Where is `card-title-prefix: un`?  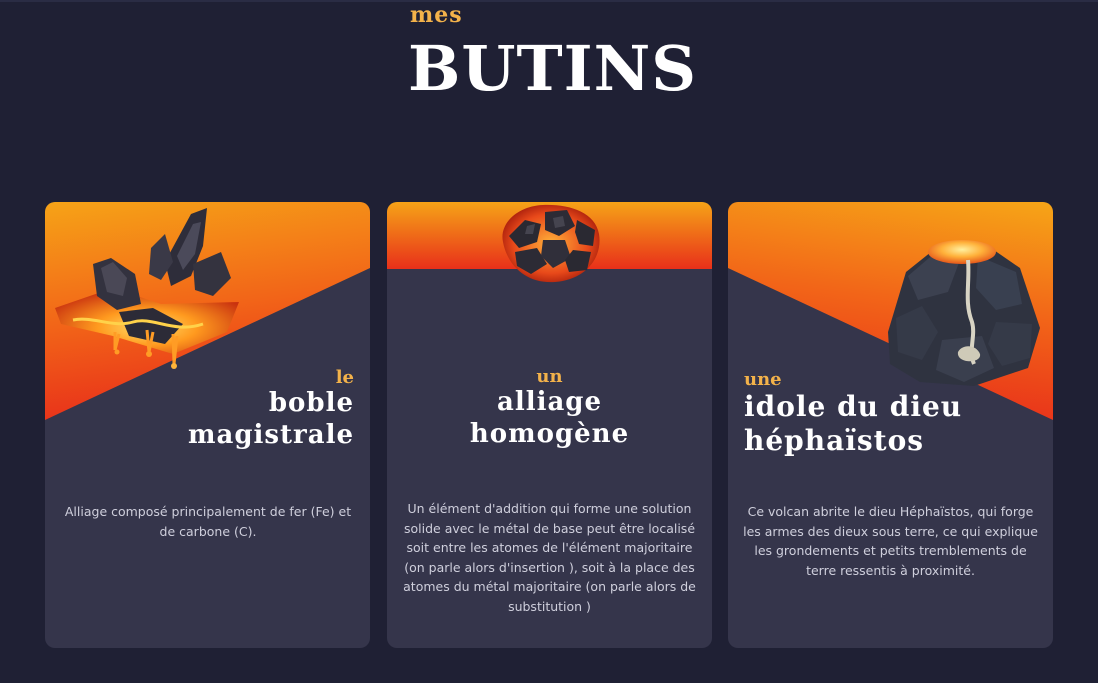
card-title-prefix: un is located at coordinates (549, 376).